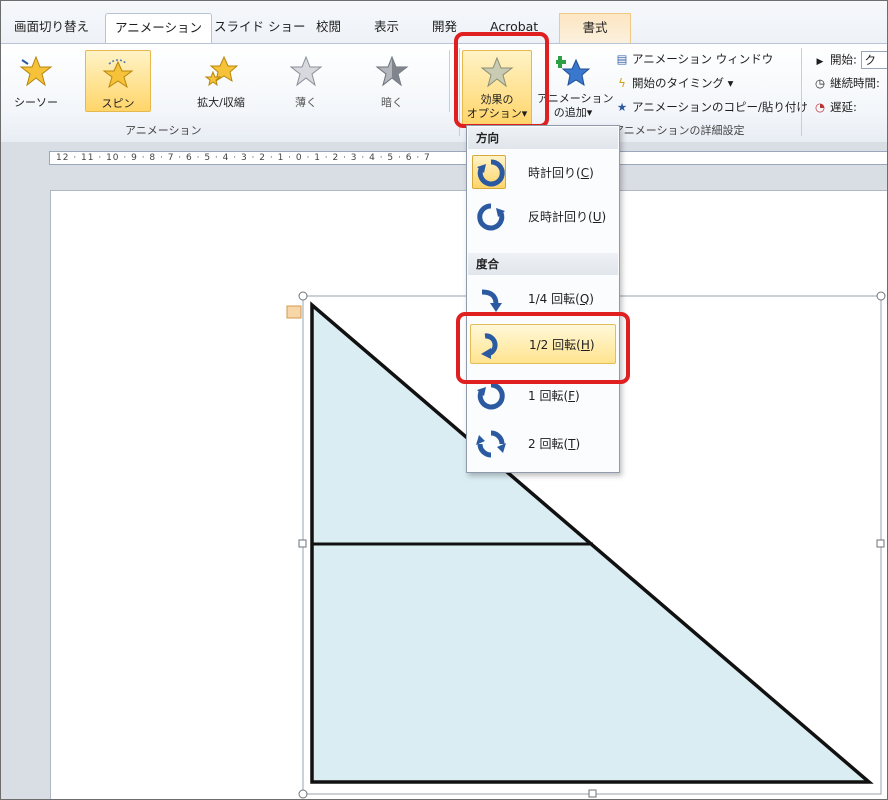 This screenshot has height=800, width=888. What do you see at coordinates (855, 83) in the screenshot?
I see `timing-duration-label: 継続時間:` at bounding box center [855, 83].